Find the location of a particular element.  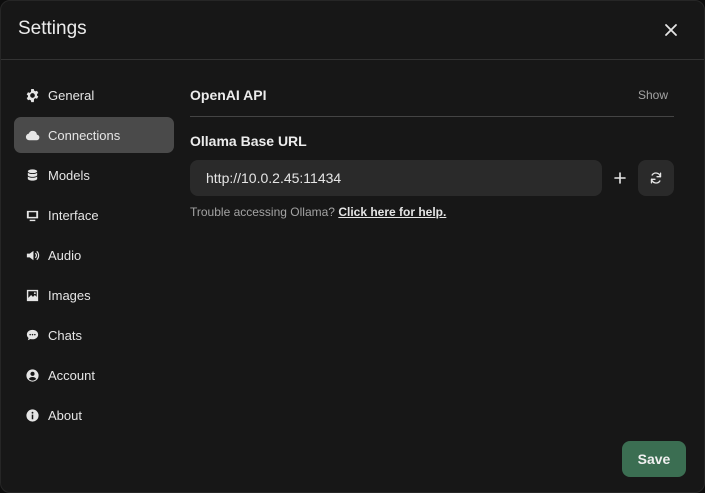

sidebar-item-images: Images is located at coordinates (94, 295).